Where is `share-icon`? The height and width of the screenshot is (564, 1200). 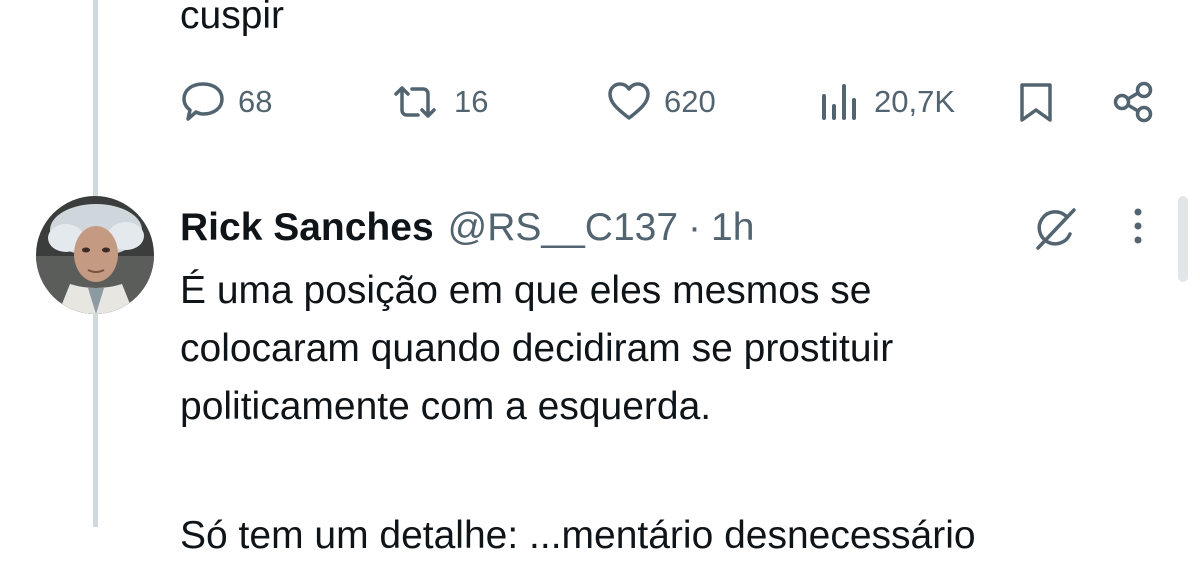 share-icon is located at coordinates (1133, 102).